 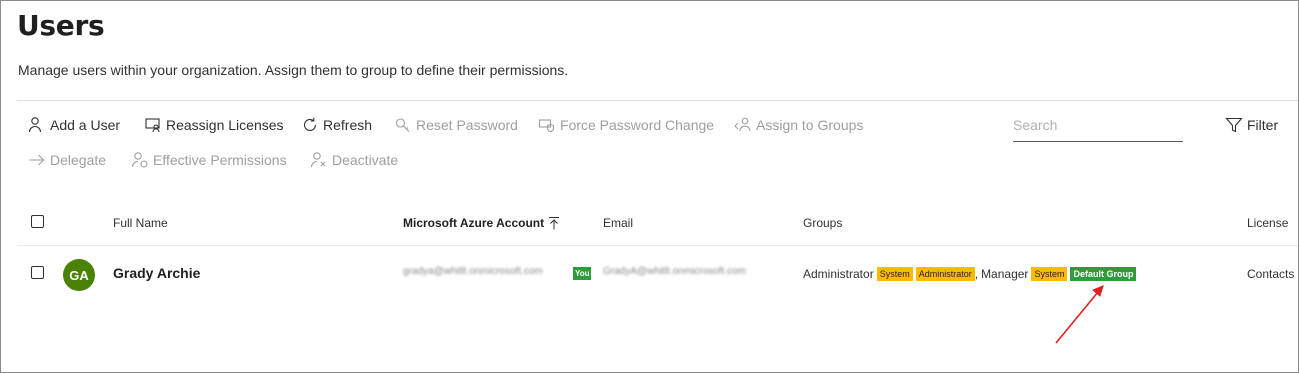 I want to click on shield-icon, so click(x=546, y=126).